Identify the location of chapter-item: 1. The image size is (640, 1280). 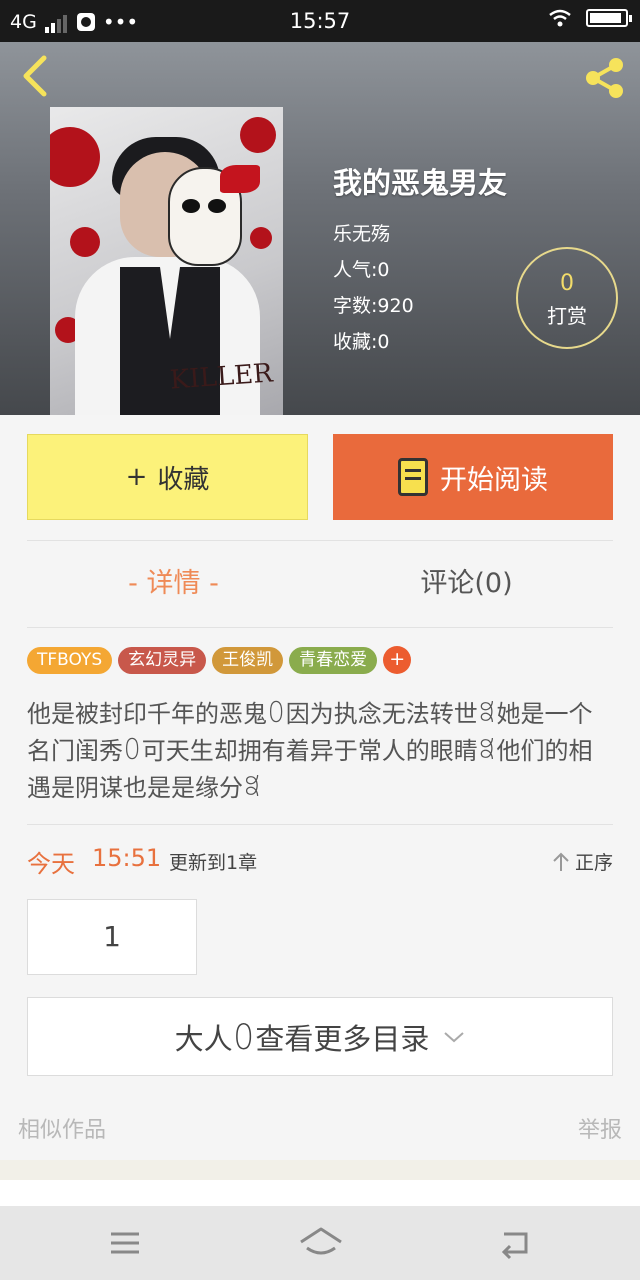
(112, 937).